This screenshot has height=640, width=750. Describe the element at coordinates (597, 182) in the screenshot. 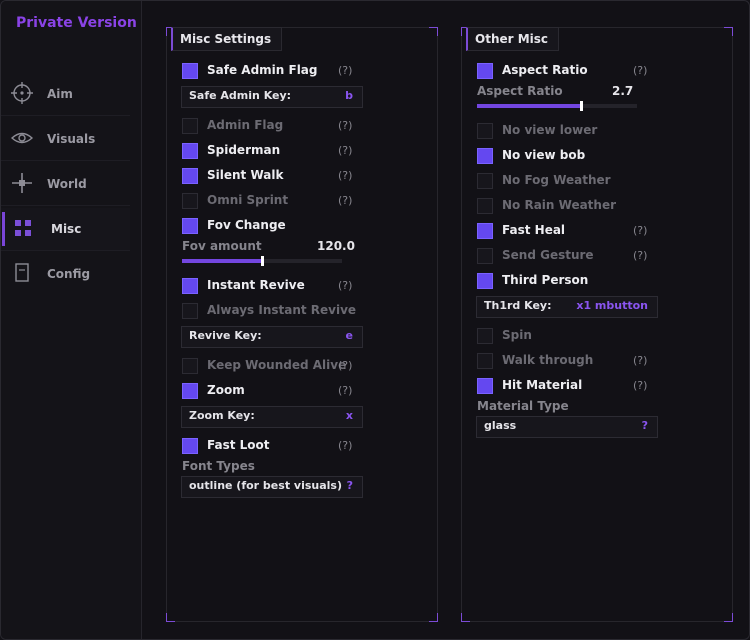

I see `no-fog-weather-row: No Fog Weather` at that location.